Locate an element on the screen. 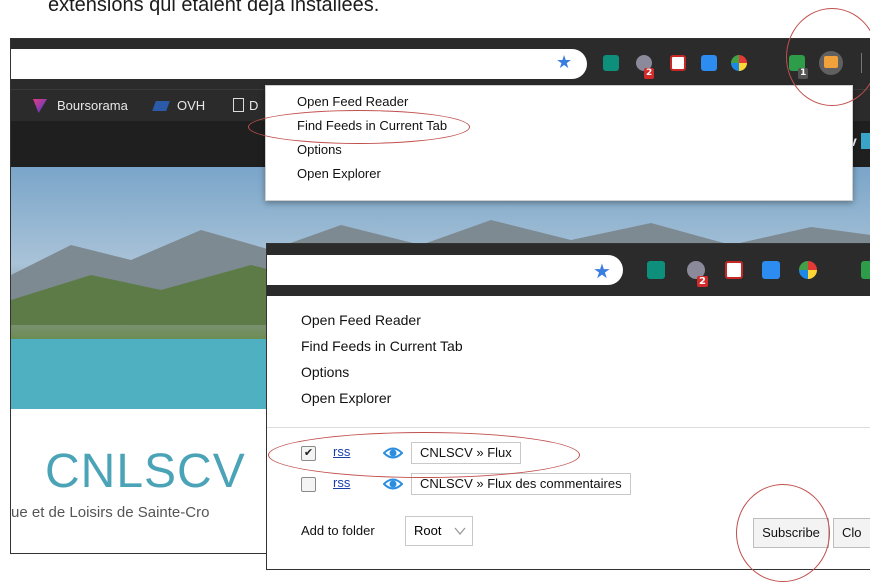 Image resolution: width=870 pixels, height=582 pixels. feed-reader-icon is located at coordinates (831, 62).